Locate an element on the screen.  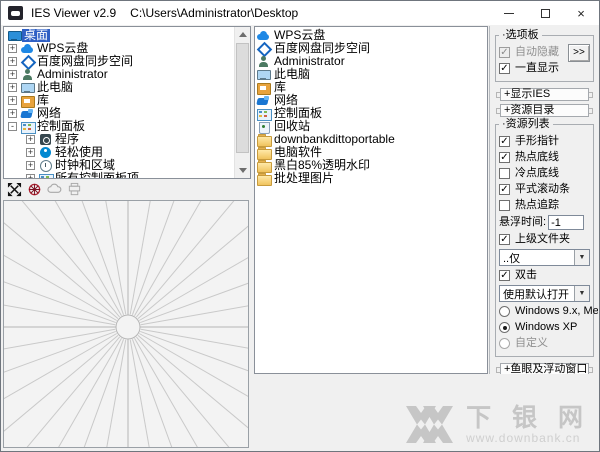
close-button: × is located at coordinates (581, 13).